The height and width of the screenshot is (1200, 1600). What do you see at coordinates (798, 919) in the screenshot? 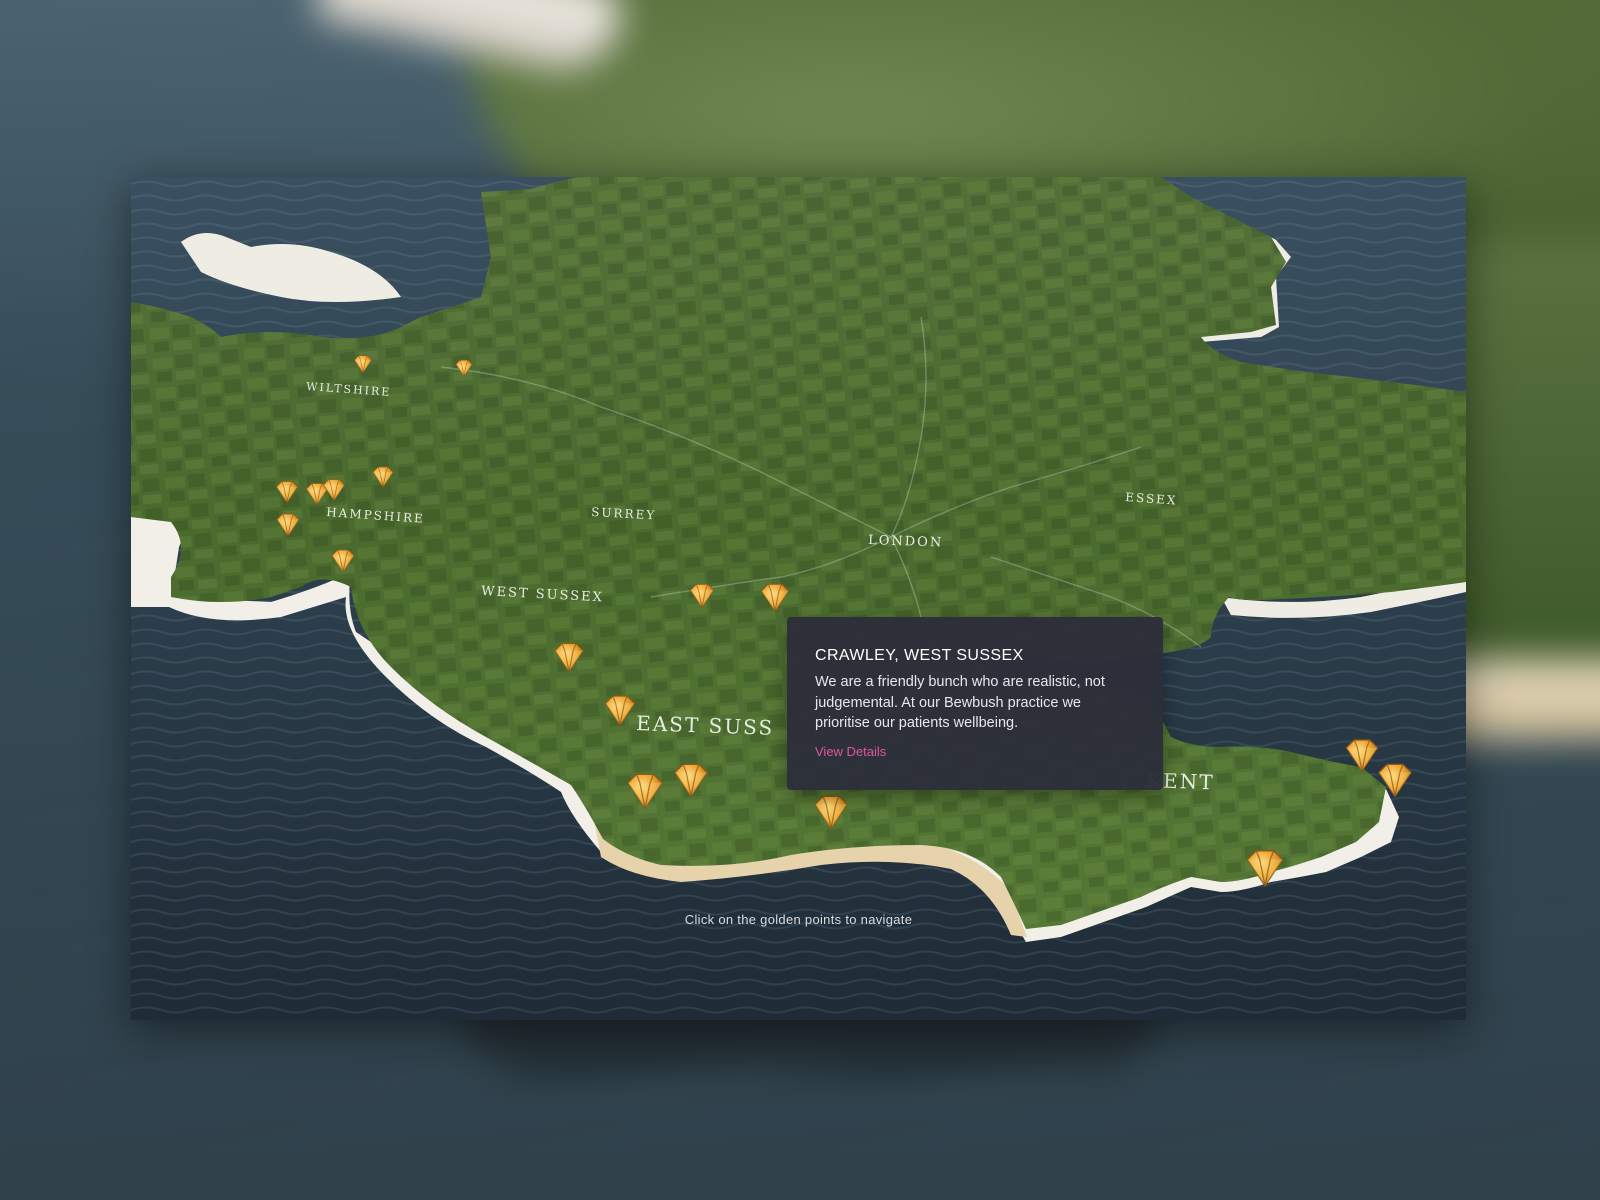
I see `navigation-hint: Click on the golden points to navigate` at bounding box center [798, 919].